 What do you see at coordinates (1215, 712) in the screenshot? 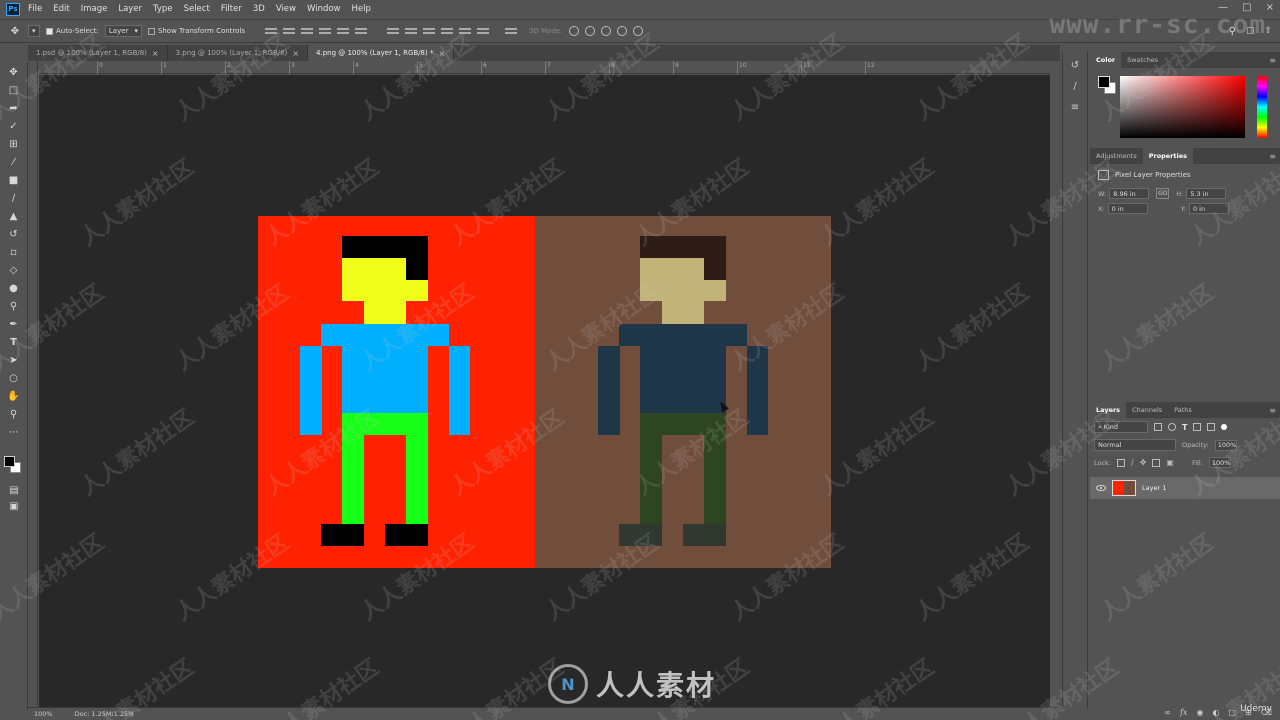
I see `adjustment-layer-icon: ◐` at bounding box center [1215, 712].